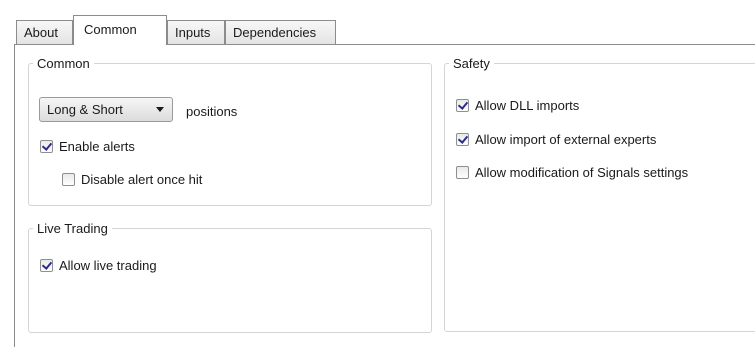 Image resolution: width=755 pixels, height=347 pixels. I want to click on allow-live-trading-label: Allow live trading, so click(108, 265).